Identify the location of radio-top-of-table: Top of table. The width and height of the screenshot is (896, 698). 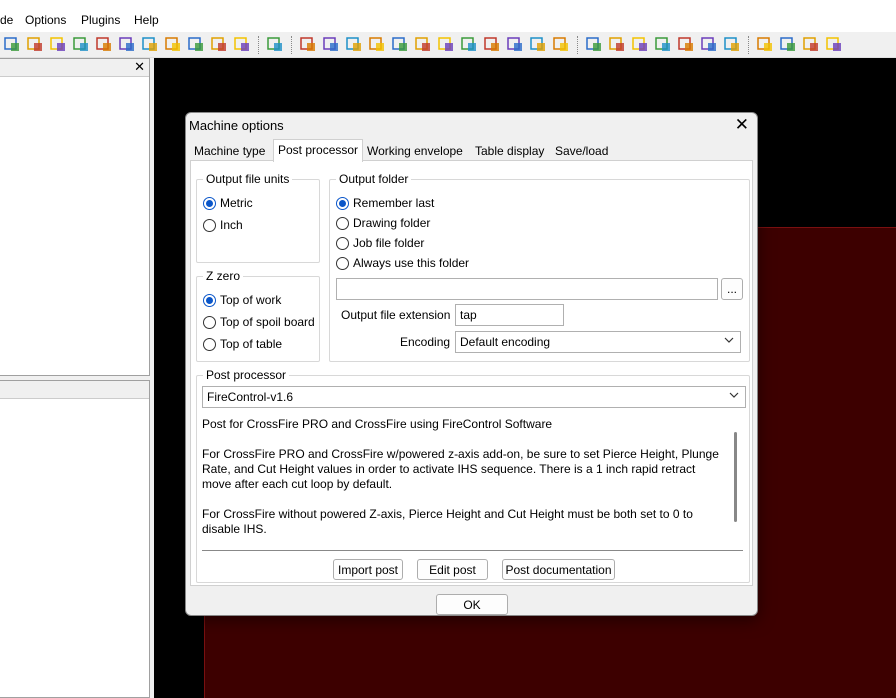
(242, 344).